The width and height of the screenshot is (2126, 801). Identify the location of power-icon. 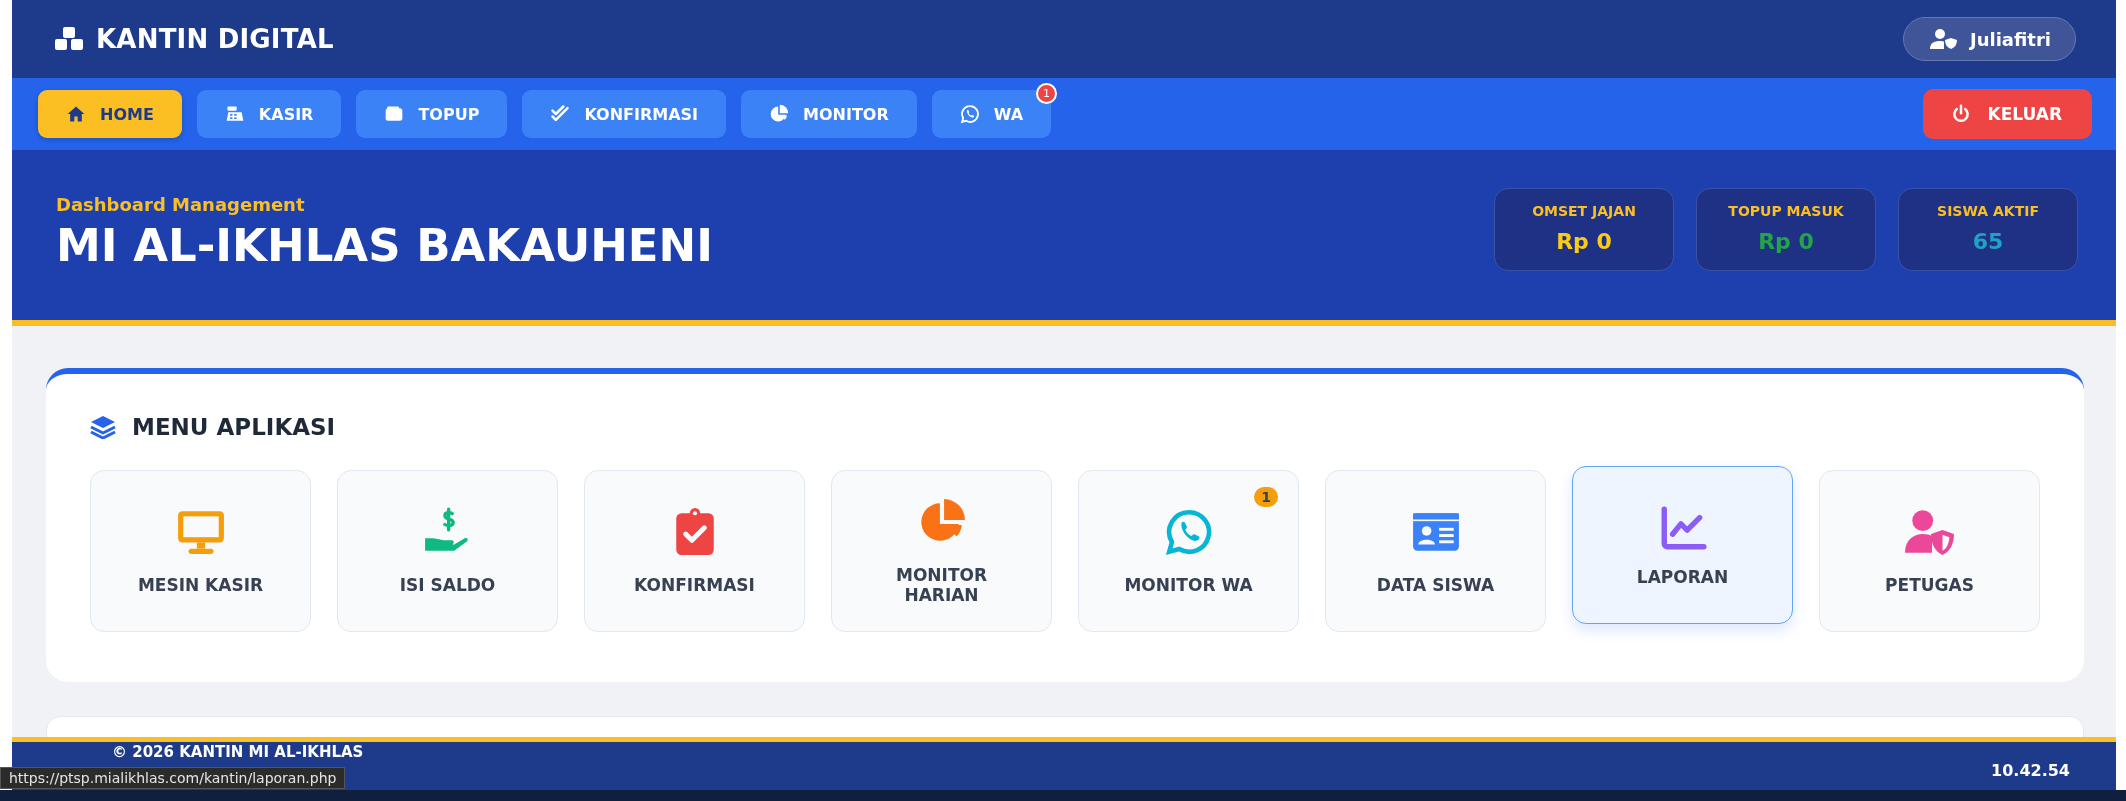
(1961, 114).